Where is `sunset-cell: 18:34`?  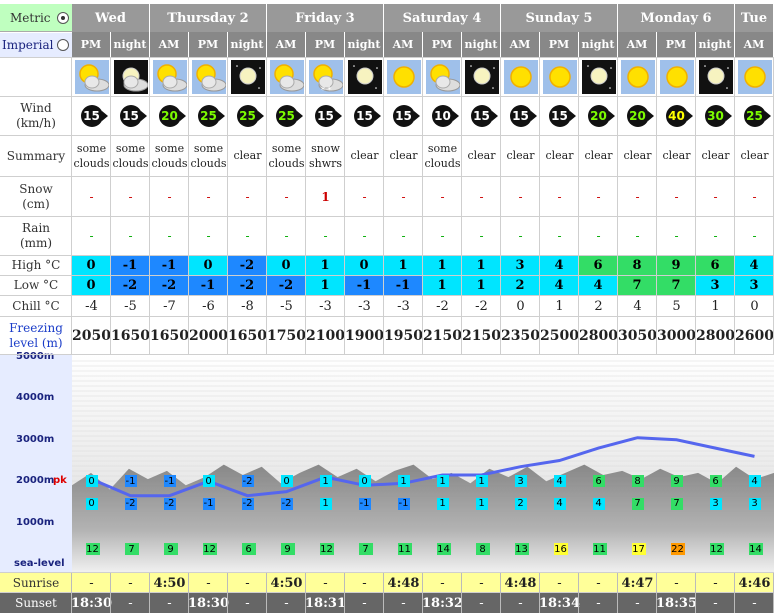 sunset-cell: 18:34 is located at coordinates (559, 603).